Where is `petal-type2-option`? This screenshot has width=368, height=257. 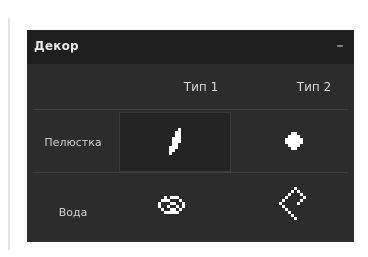 petal-type2-option is located at coordinates (289, 142).